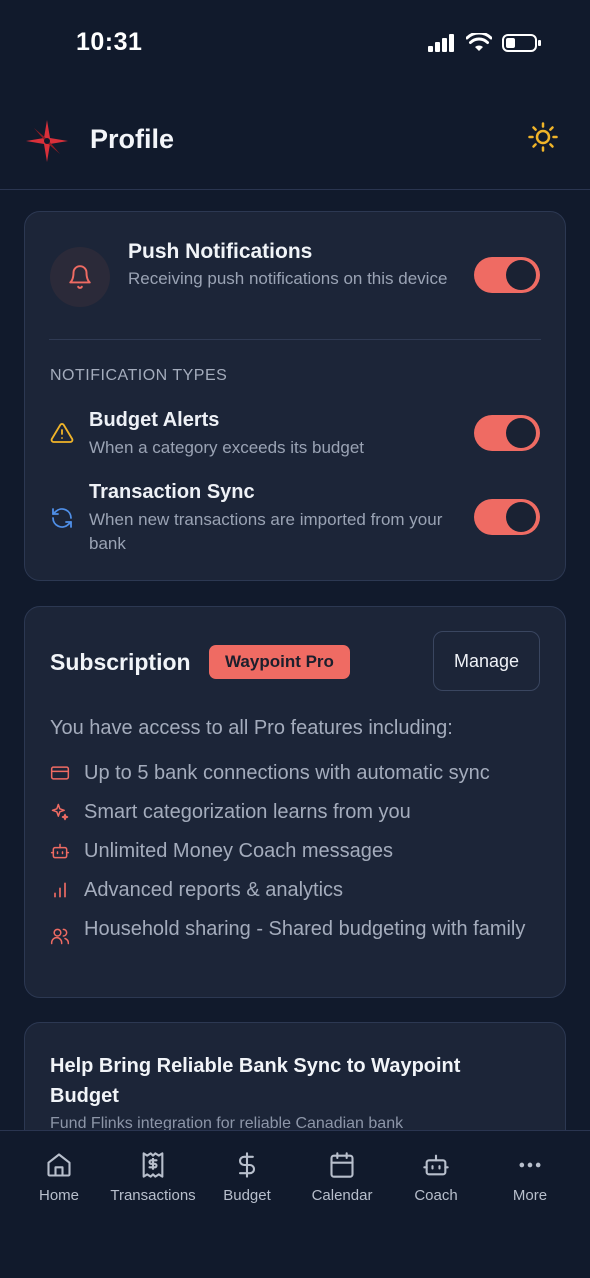 Image resolution: width=590 pixels, height=1278 pixels. What do you see at coordinates (153, 1195) in the screenshot?
I see `nav-transactions-label: Transactions` at bounding box center [153, 1195].